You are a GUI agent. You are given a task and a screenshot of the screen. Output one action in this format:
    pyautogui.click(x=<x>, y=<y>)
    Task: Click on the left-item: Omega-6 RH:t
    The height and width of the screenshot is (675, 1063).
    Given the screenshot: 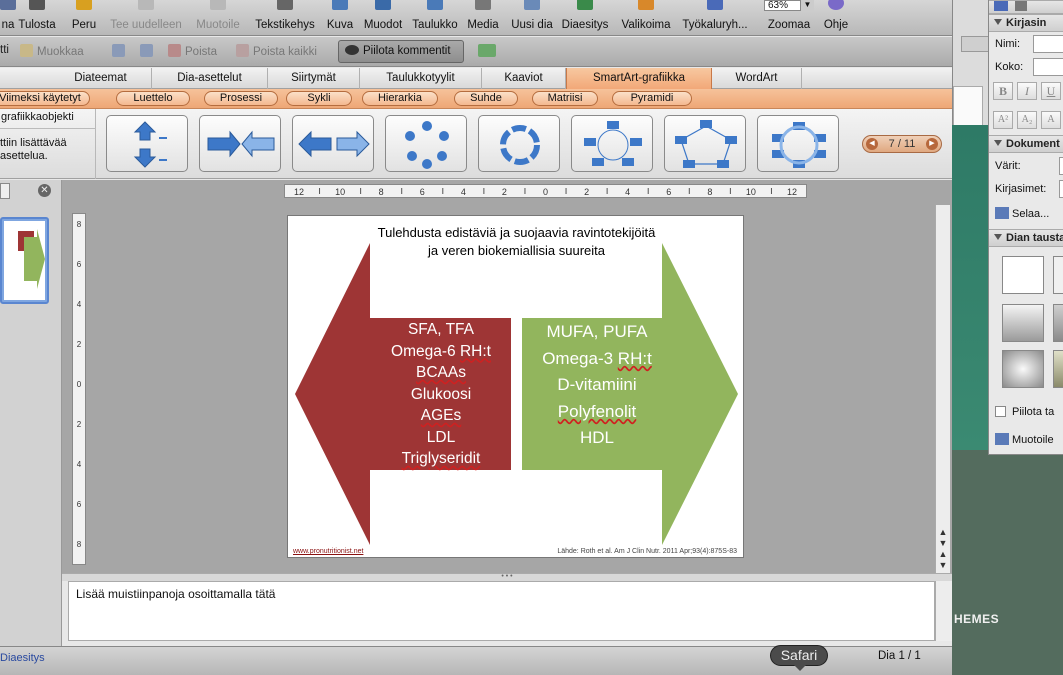 What is the action you would take?
    pyautogui.click(x=441, y=352)
    